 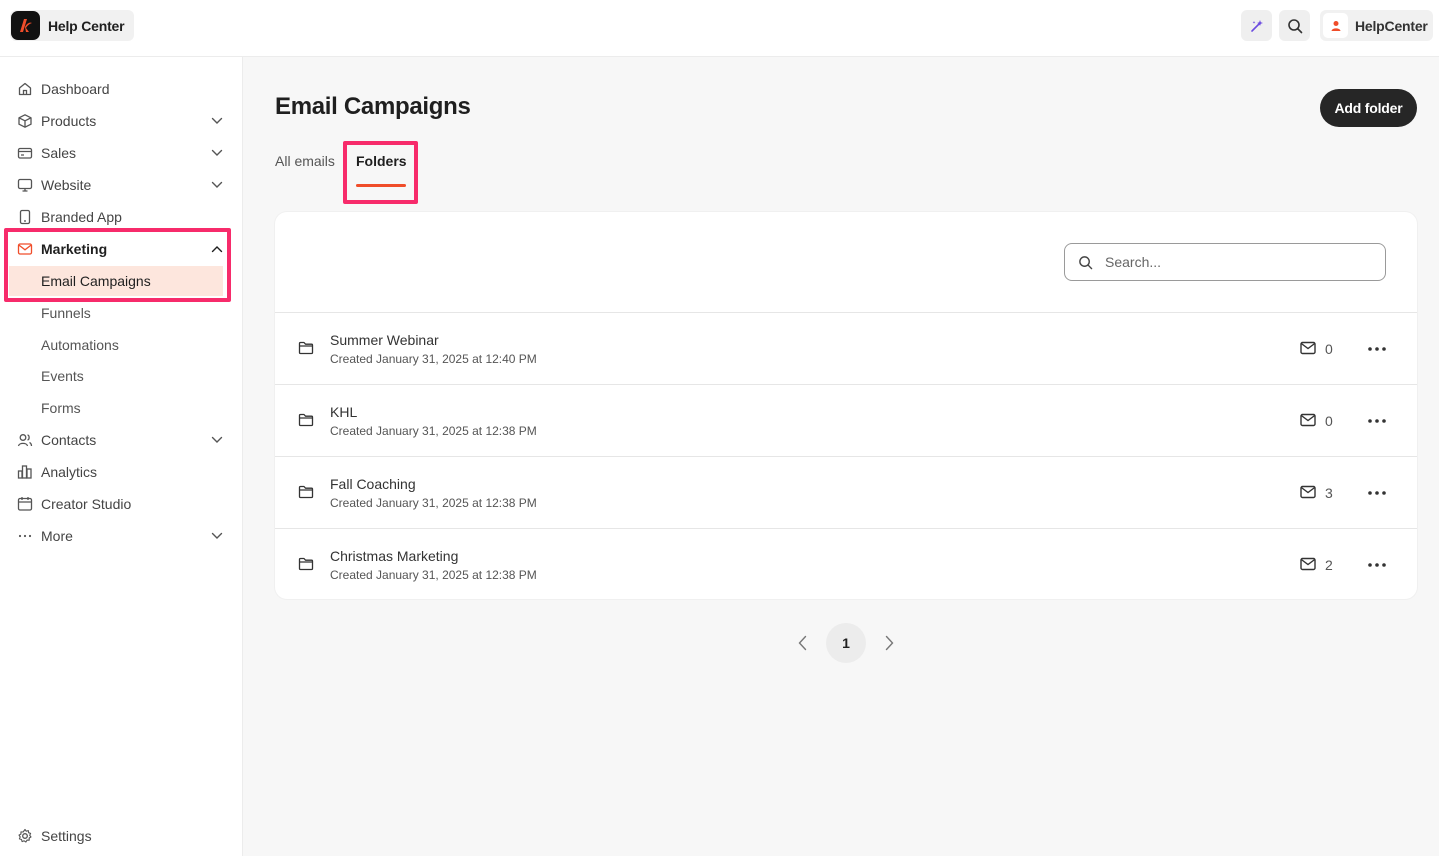 I want to click on box-icon, so click(x=25, y=121).